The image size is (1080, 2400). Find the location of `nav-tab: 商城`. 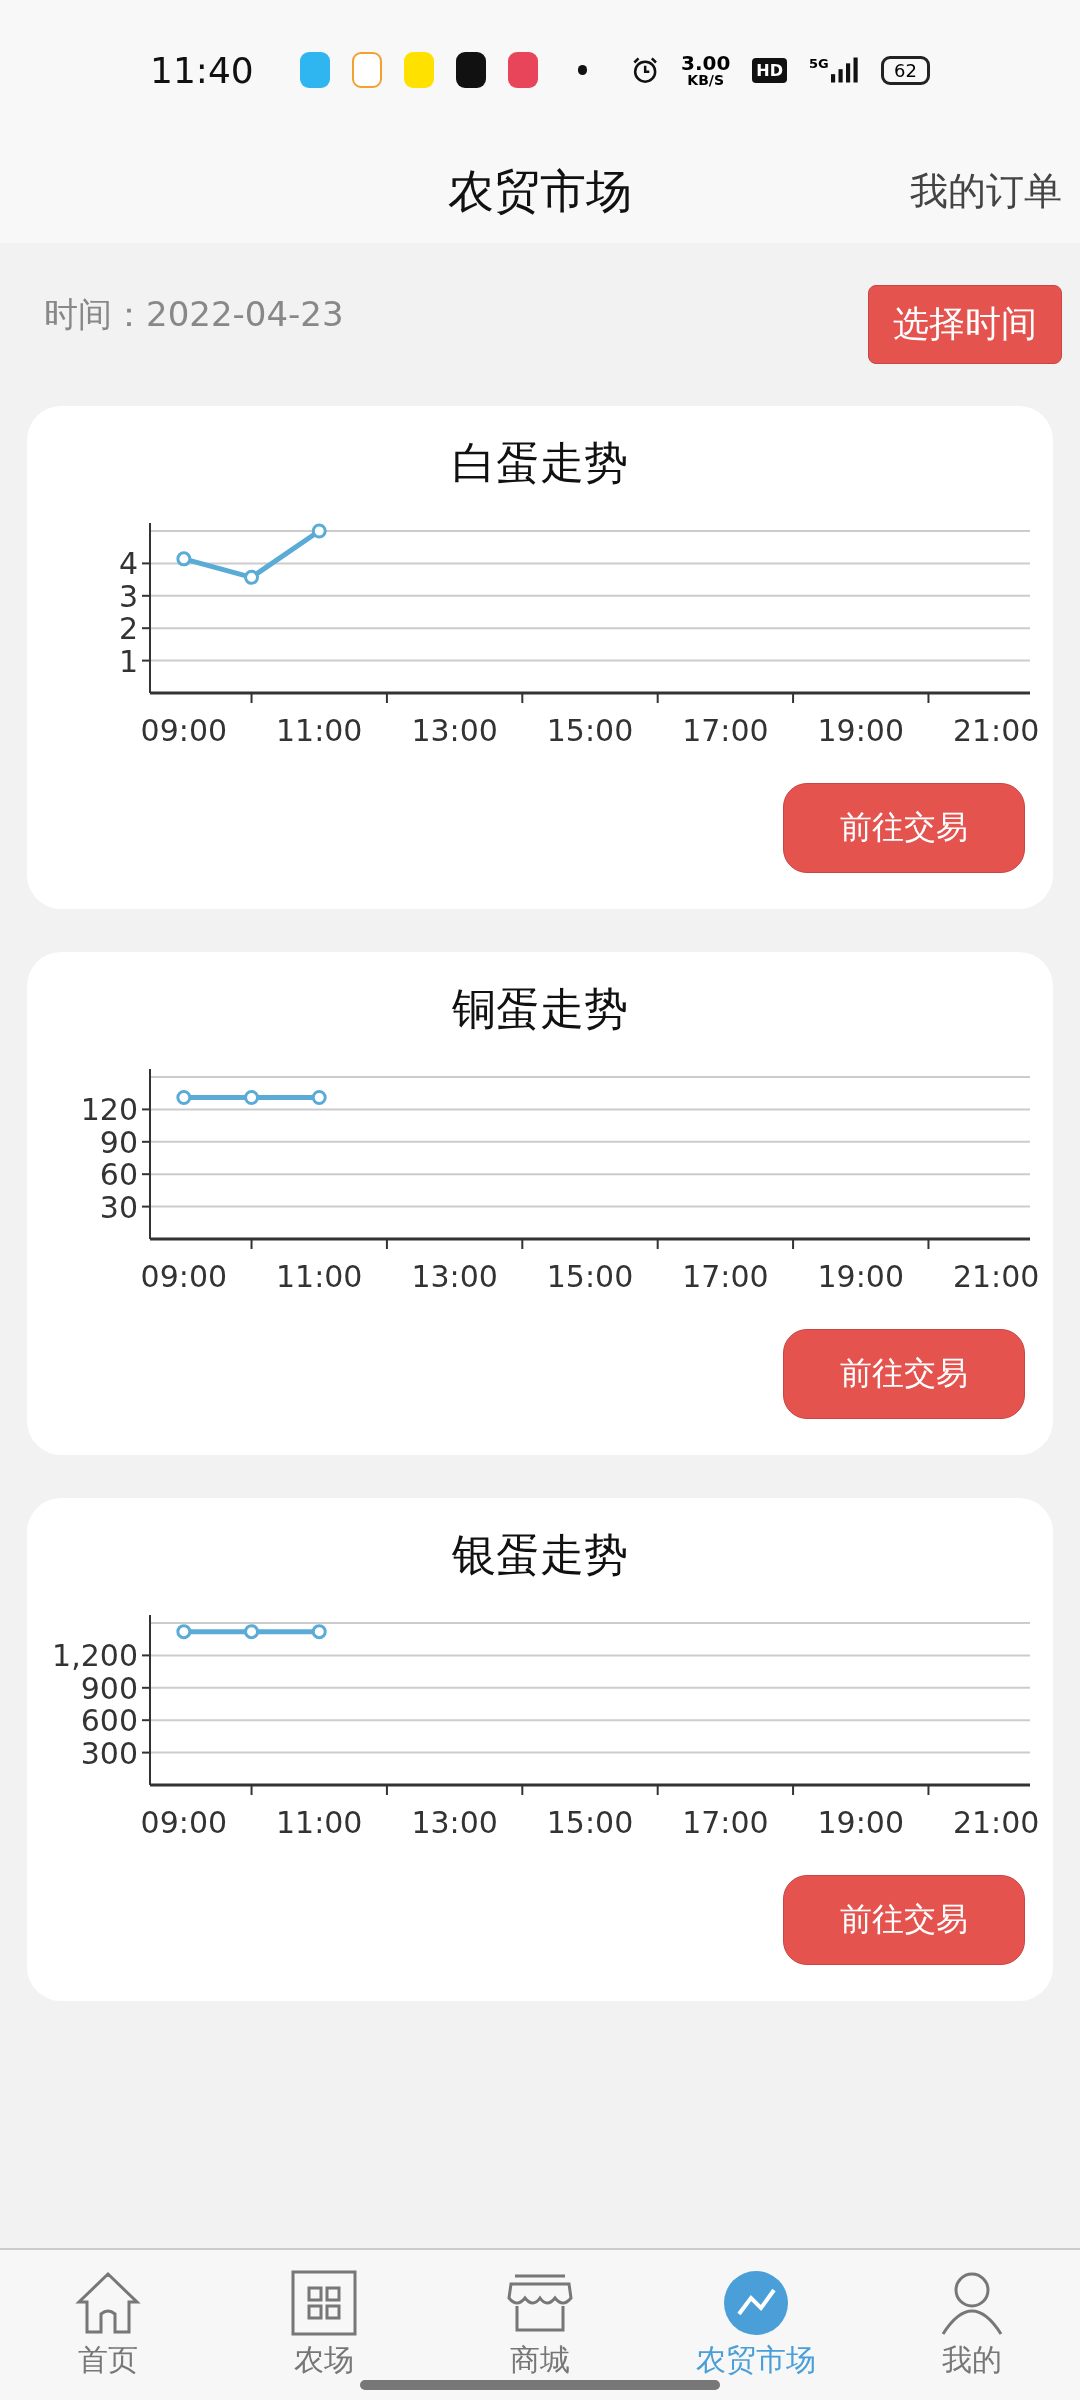

nav-tab: 商城 is located at coordinates (540, 2325).